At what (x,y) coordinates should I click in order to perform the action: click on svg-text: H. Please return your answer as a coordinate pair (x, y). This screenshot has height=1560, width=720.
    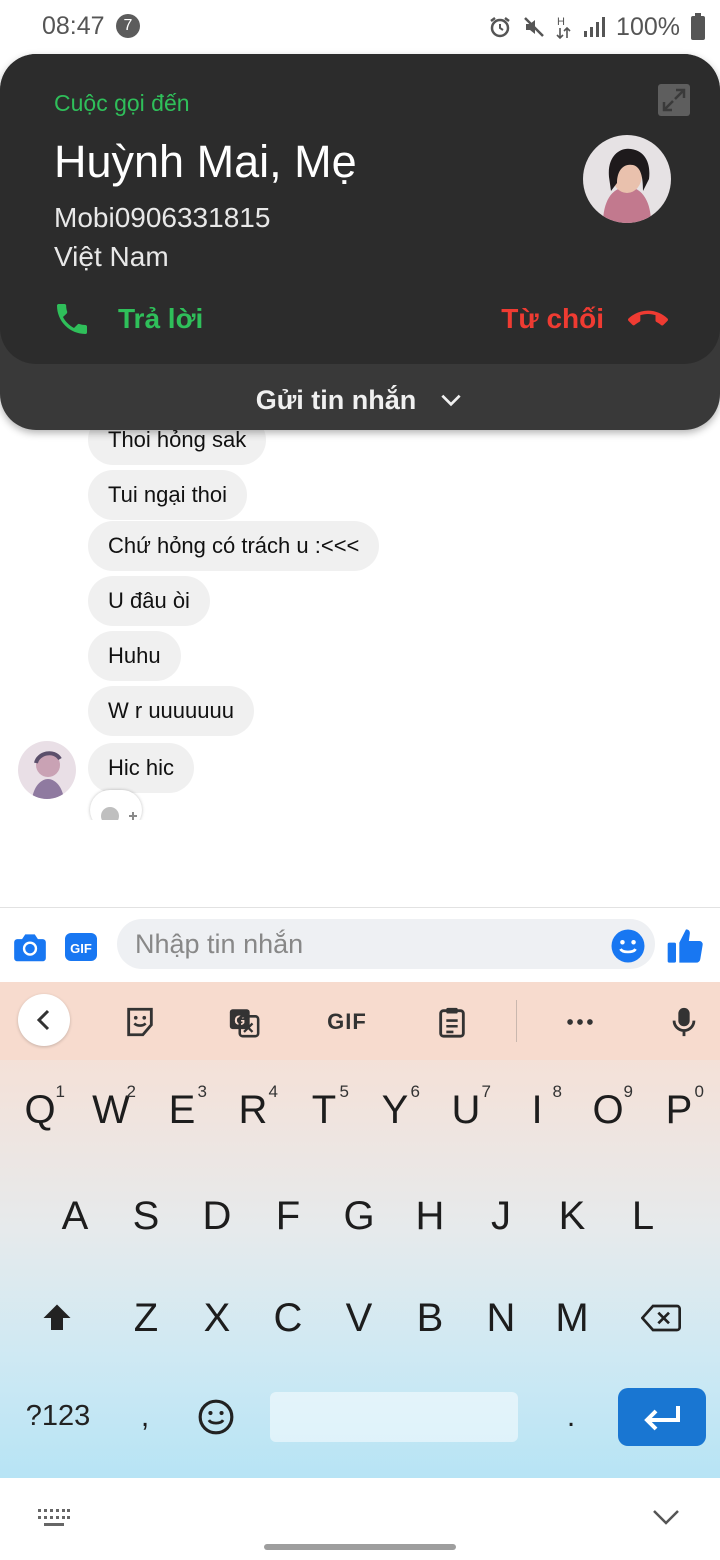
    Looking at the image, I should click on (561, 22).